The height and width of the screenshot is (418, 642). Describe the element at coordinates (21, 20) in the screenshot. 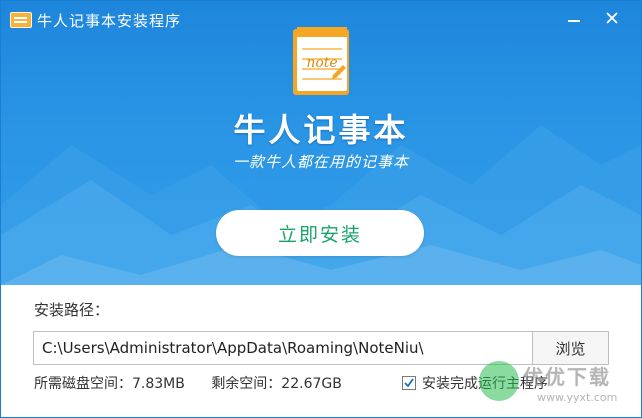

I see `app-icon` at that location.